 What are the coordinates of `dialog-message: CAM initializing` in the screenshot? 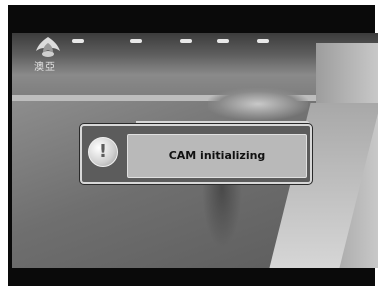 It's located at (217, 155).